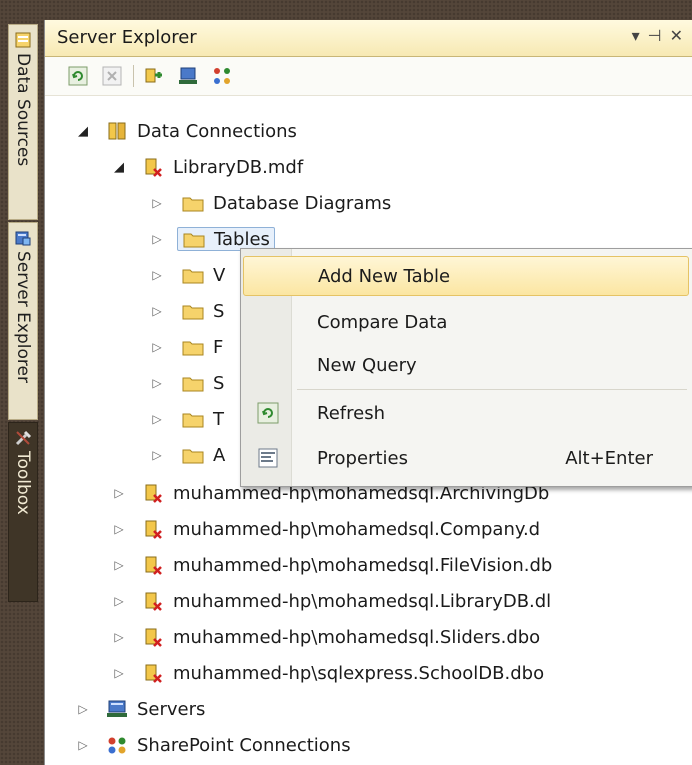 The image size is (692, 765). I want to click on toolbar-separator, so click(133, 76).